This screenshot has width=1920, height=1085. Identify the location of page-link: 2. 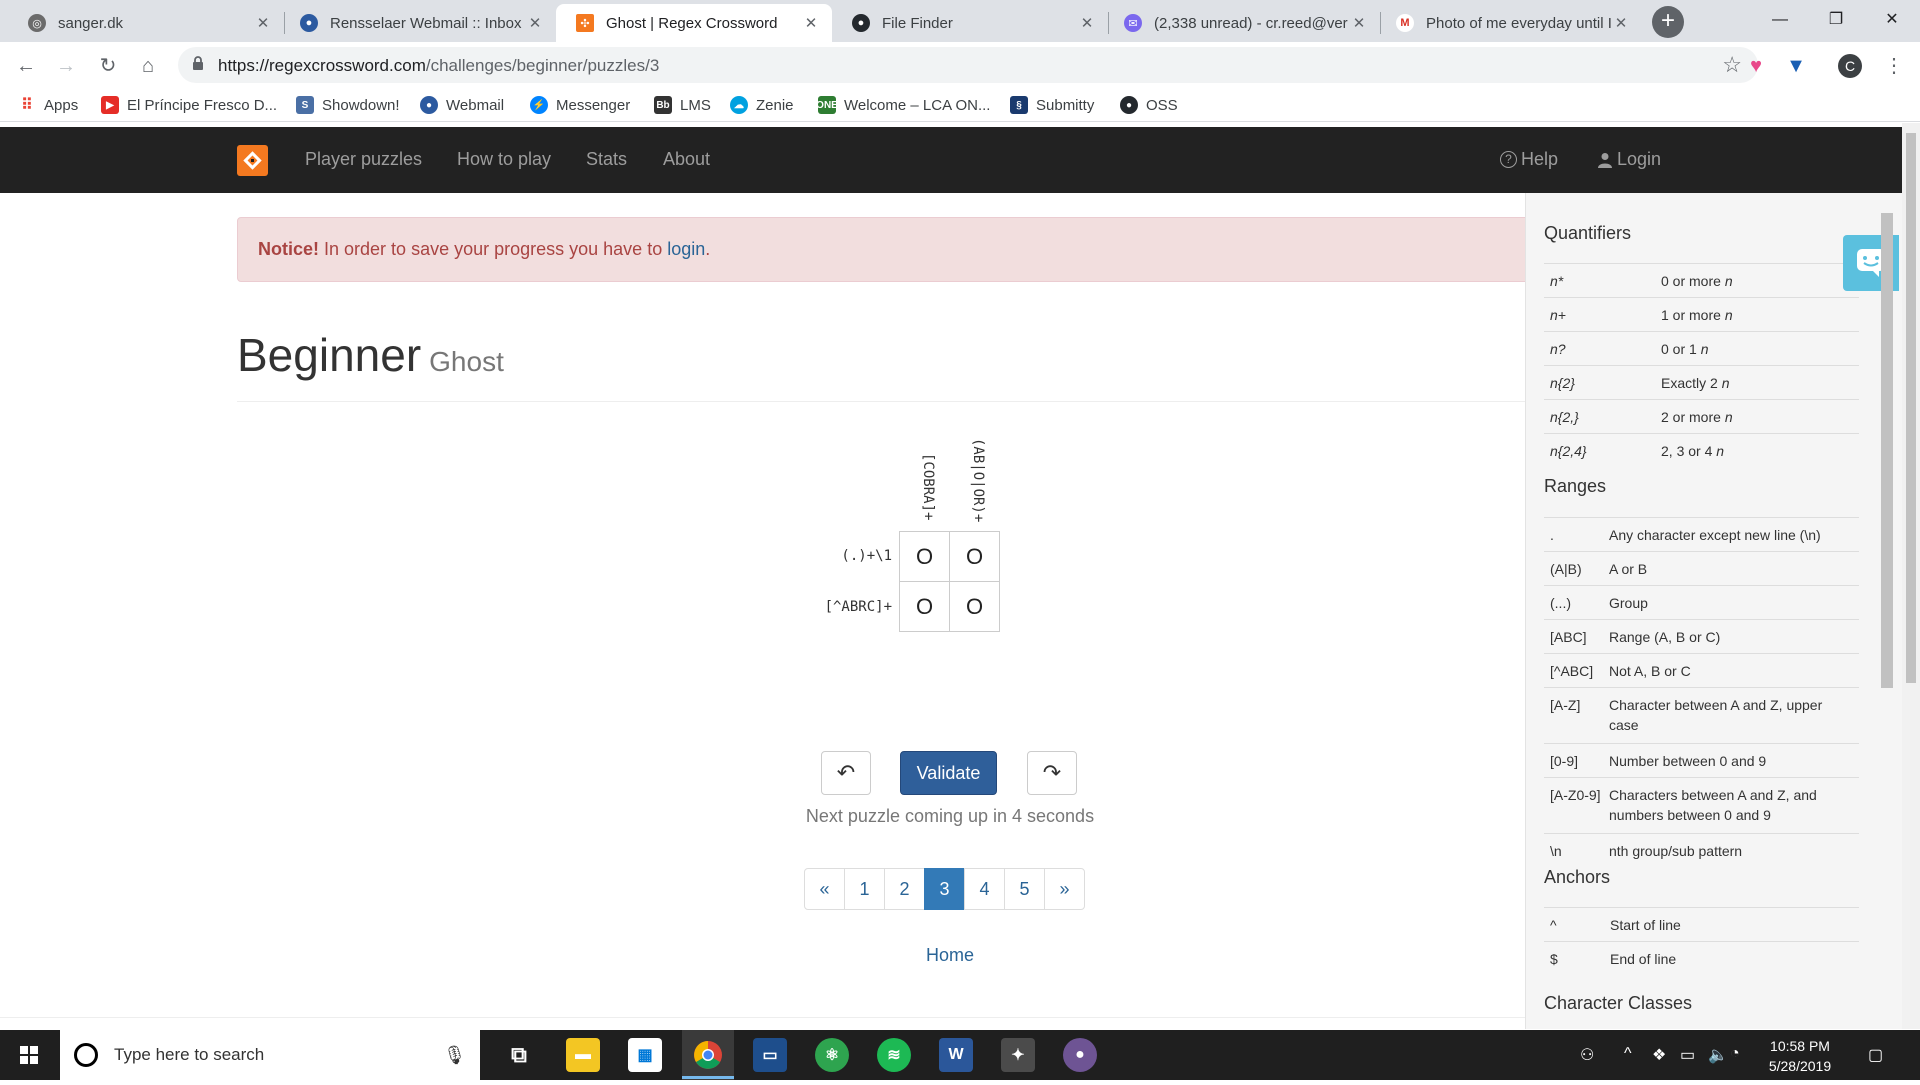
(904, 889).